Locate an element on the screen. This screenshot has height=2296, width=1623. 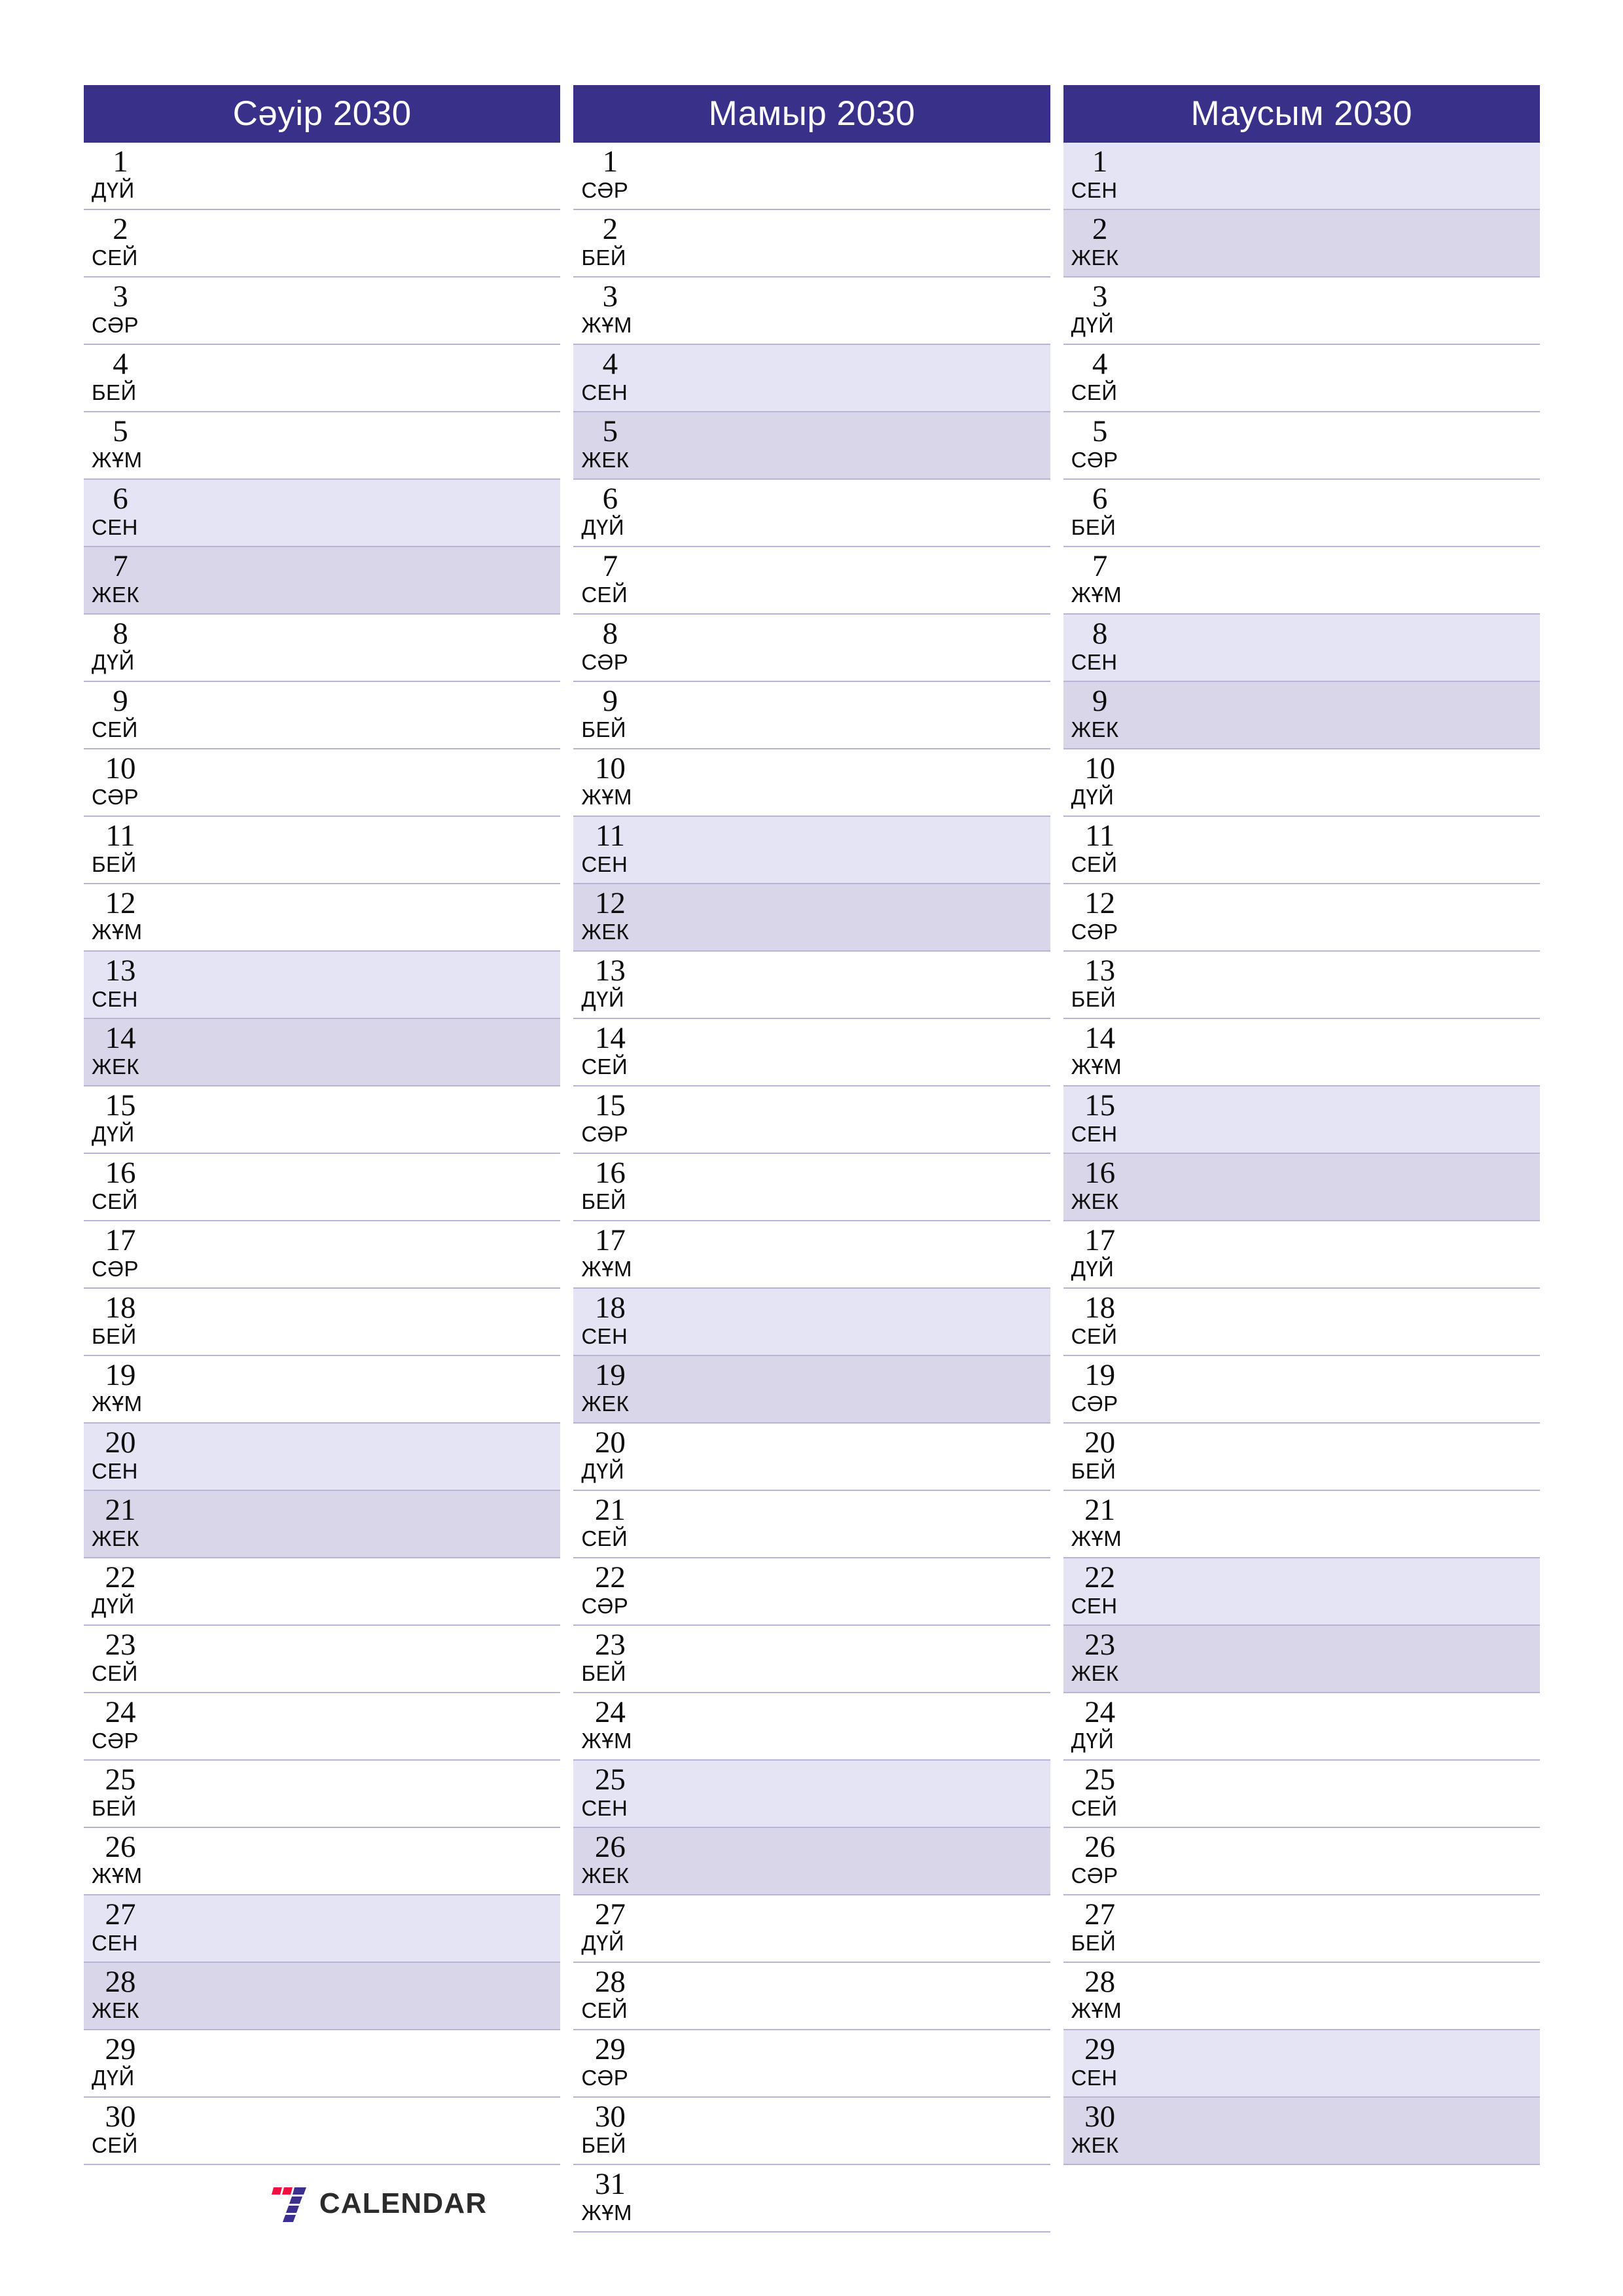
day-row: 1 СЕН is located at coordinates (1301, 176).